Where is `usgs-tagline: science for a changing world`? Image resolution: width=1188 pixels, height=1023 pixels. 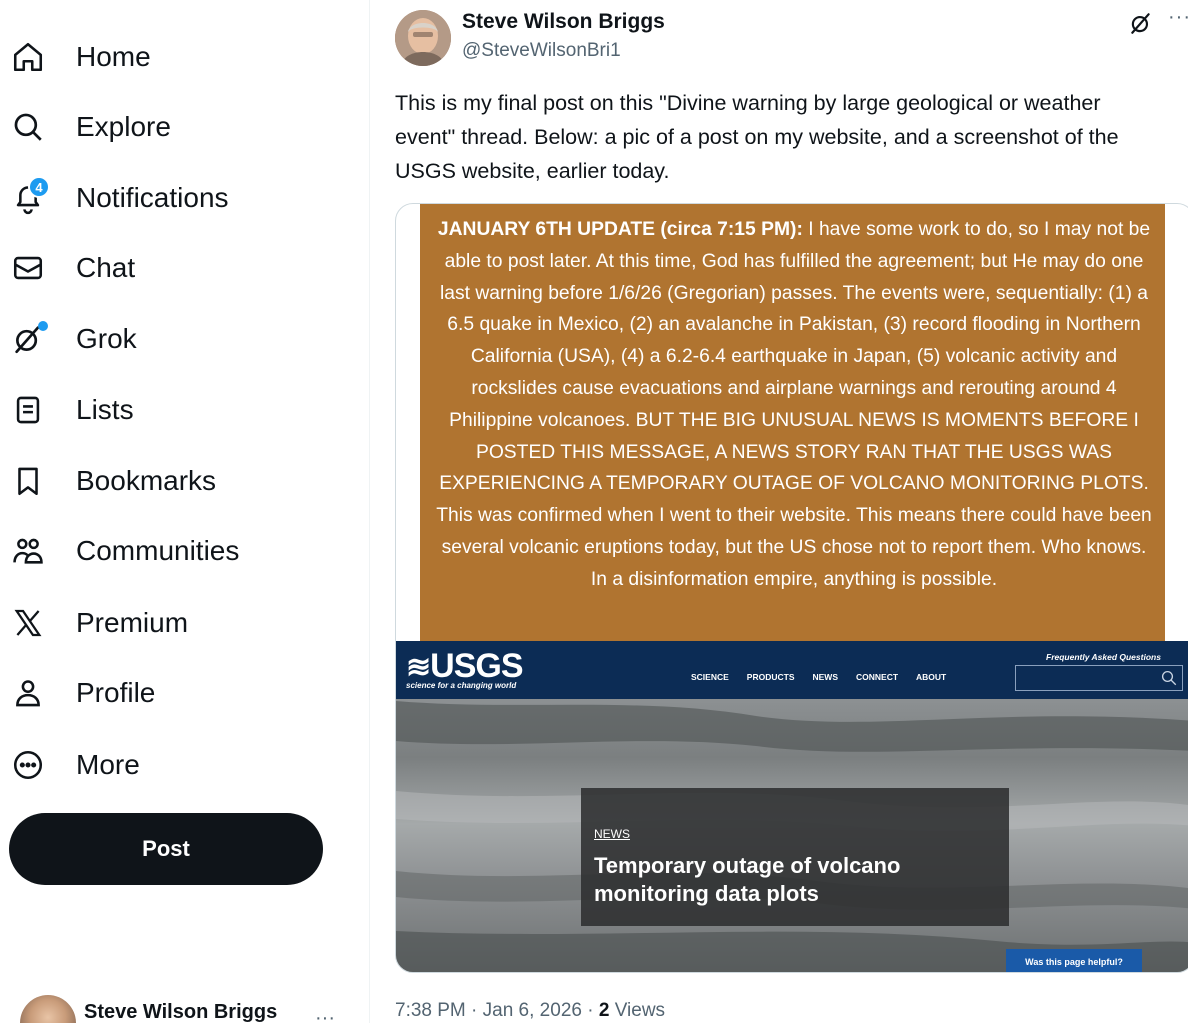
usgs-tagline: science for a changing world is located at coordinates (461, 685).